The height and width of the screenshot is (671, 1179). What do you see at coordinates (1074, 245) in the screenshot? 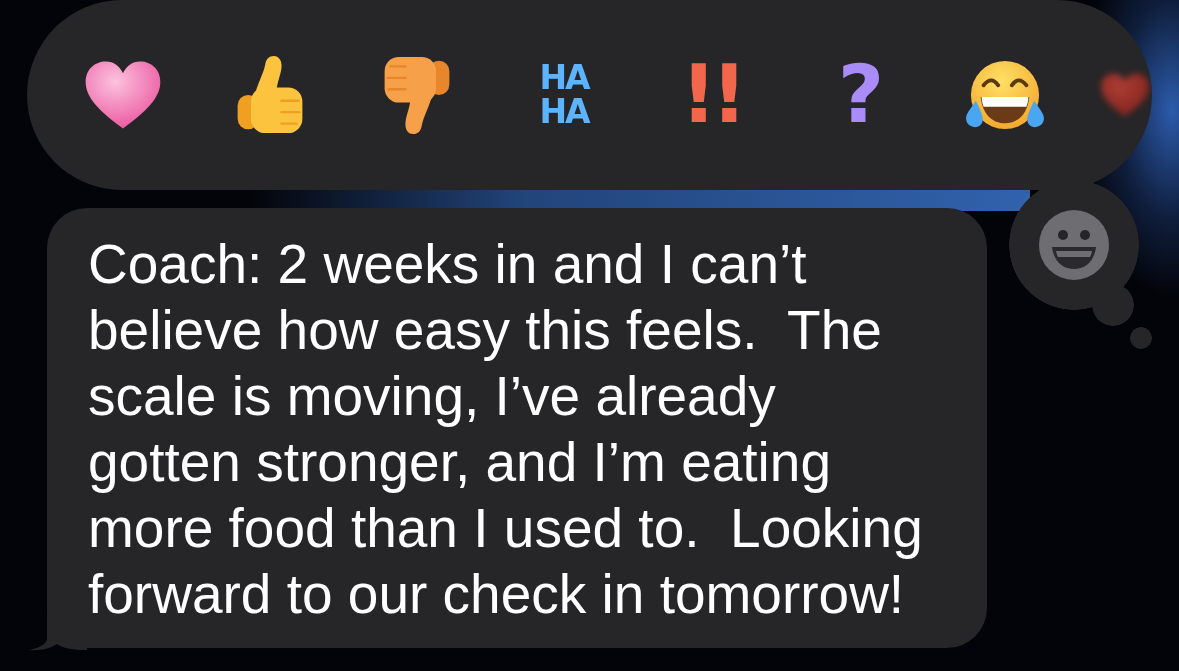
I see `smiley-icon` at bounding box center [1074, 245].